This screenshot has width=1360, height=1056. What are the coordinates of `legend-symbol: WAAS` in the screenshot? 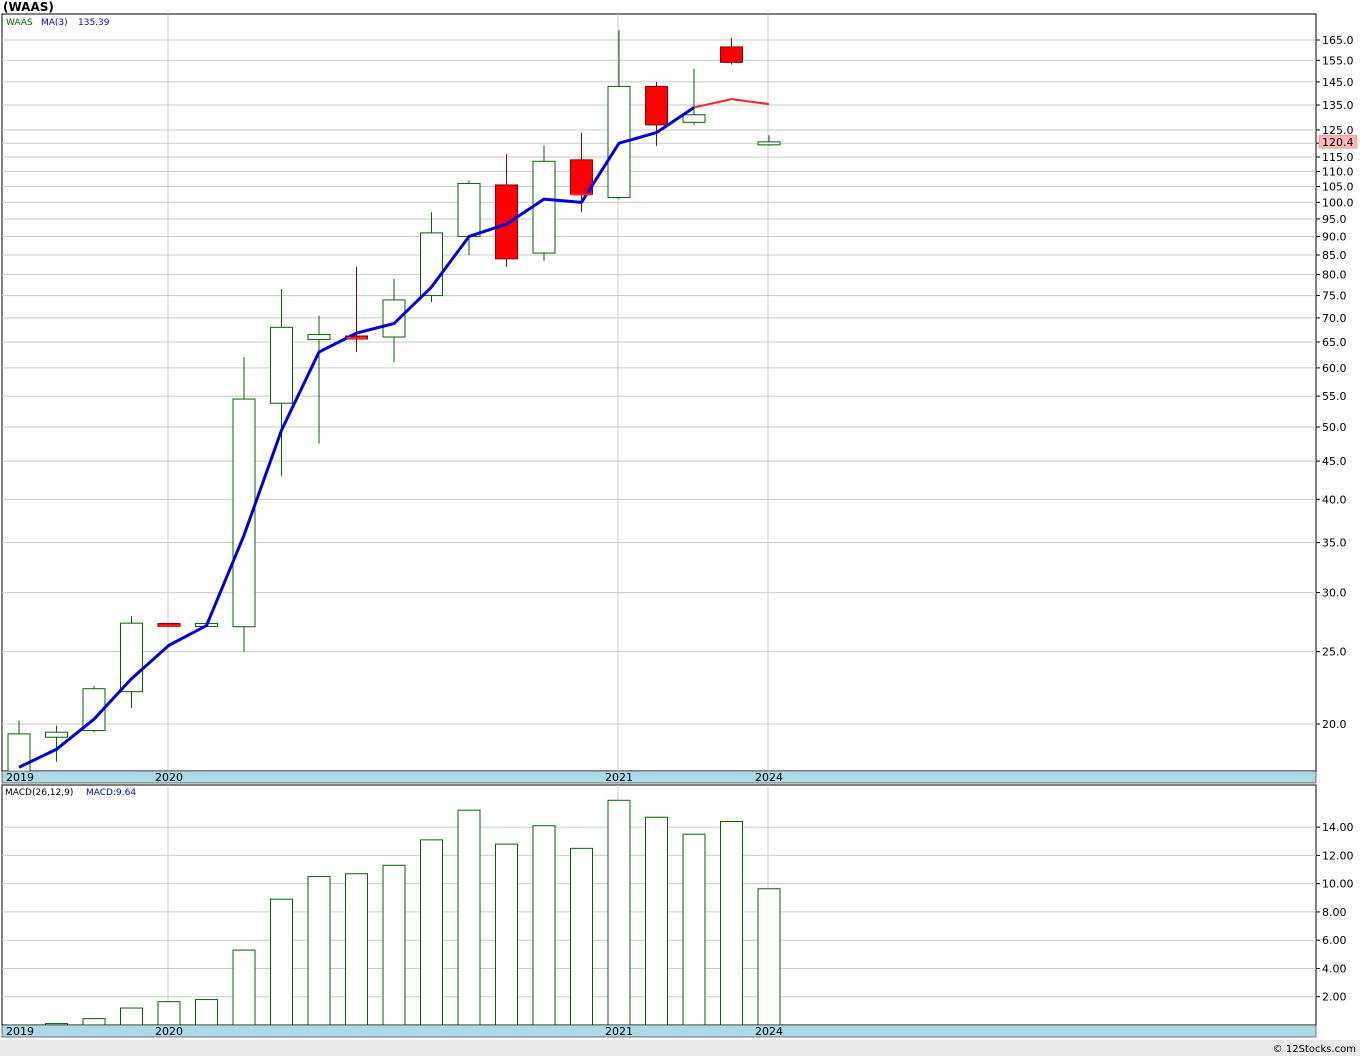 It's located at (19, 23).